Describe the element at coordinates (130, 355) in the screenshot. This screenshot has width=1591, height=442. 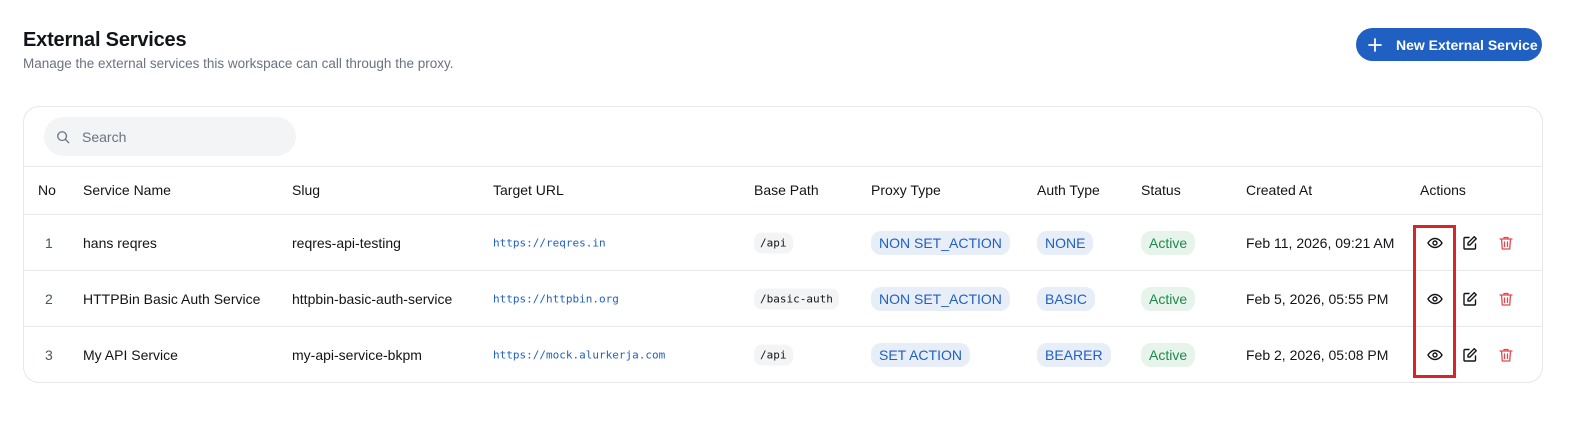
I see `service-name: My API Service` at that location.